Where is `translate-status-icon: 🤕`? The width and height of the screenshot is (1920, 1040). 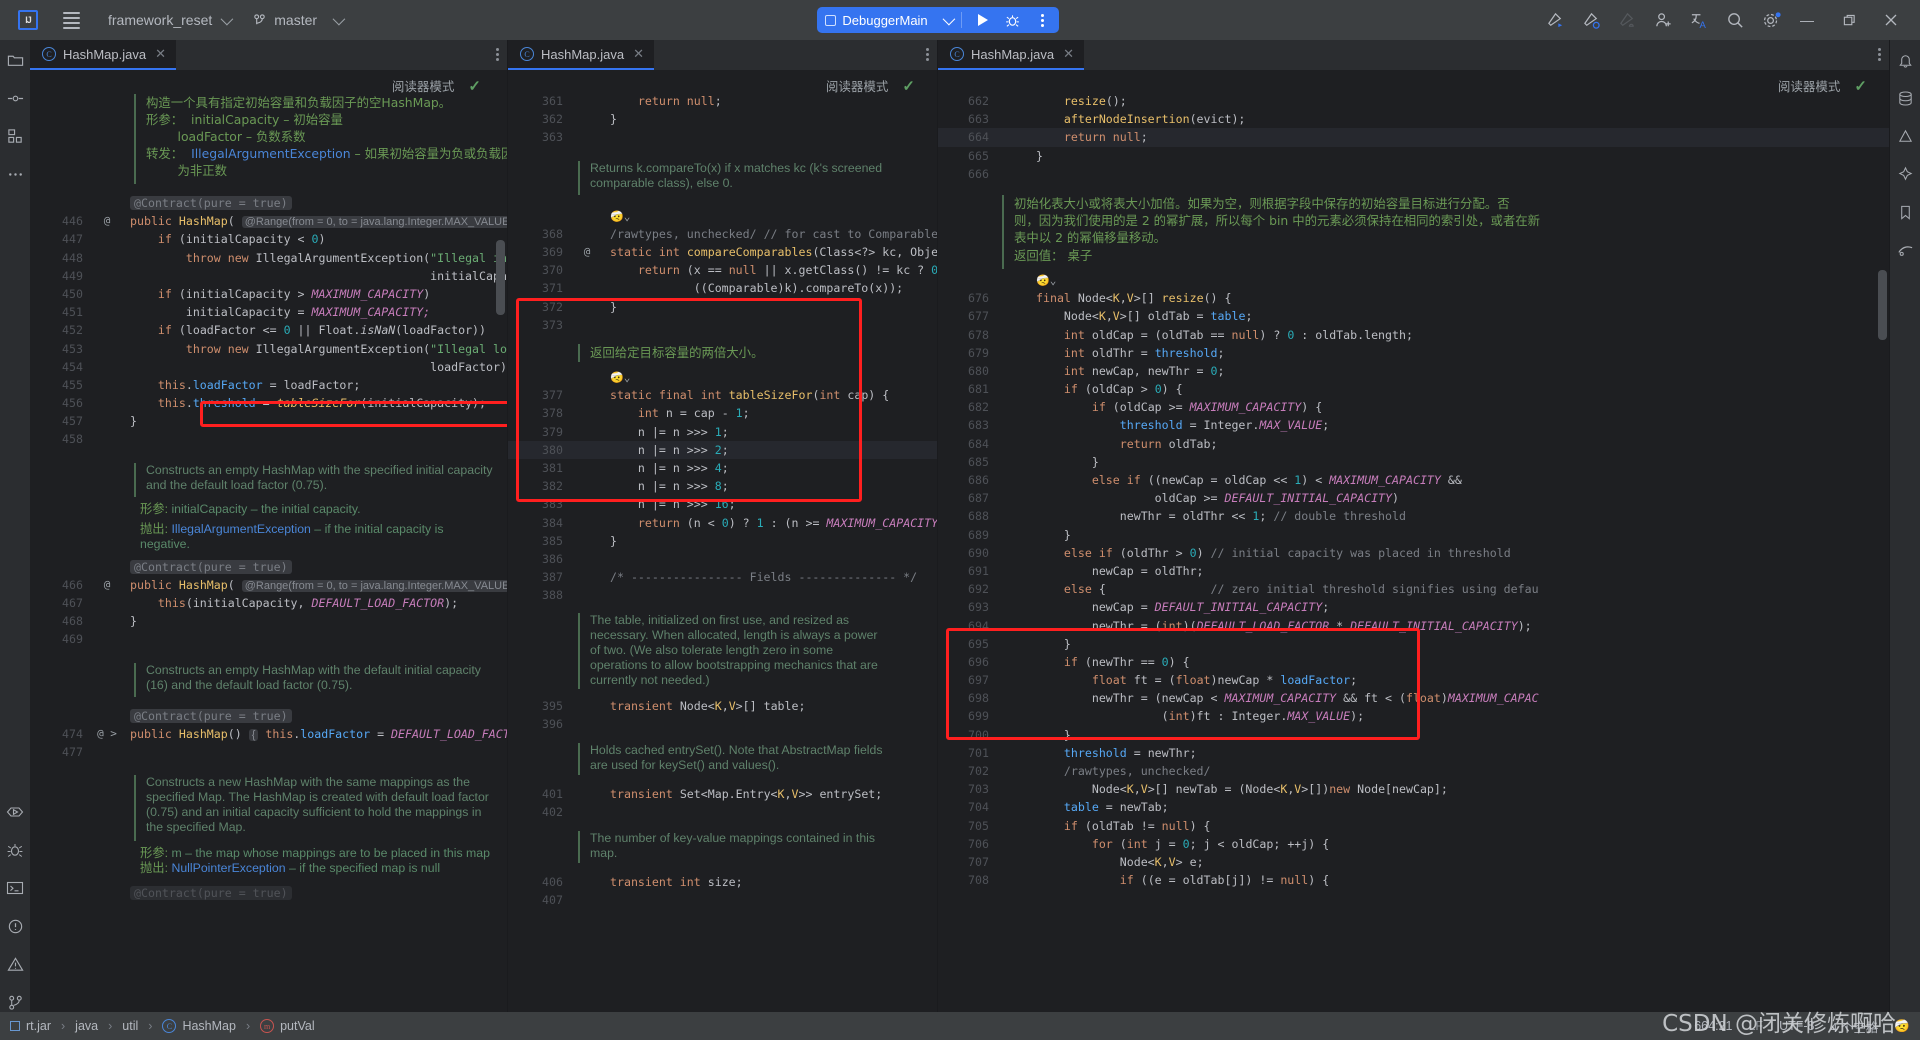
translate-status-icon: 🤕 is located at coordinates (1902, 1026).